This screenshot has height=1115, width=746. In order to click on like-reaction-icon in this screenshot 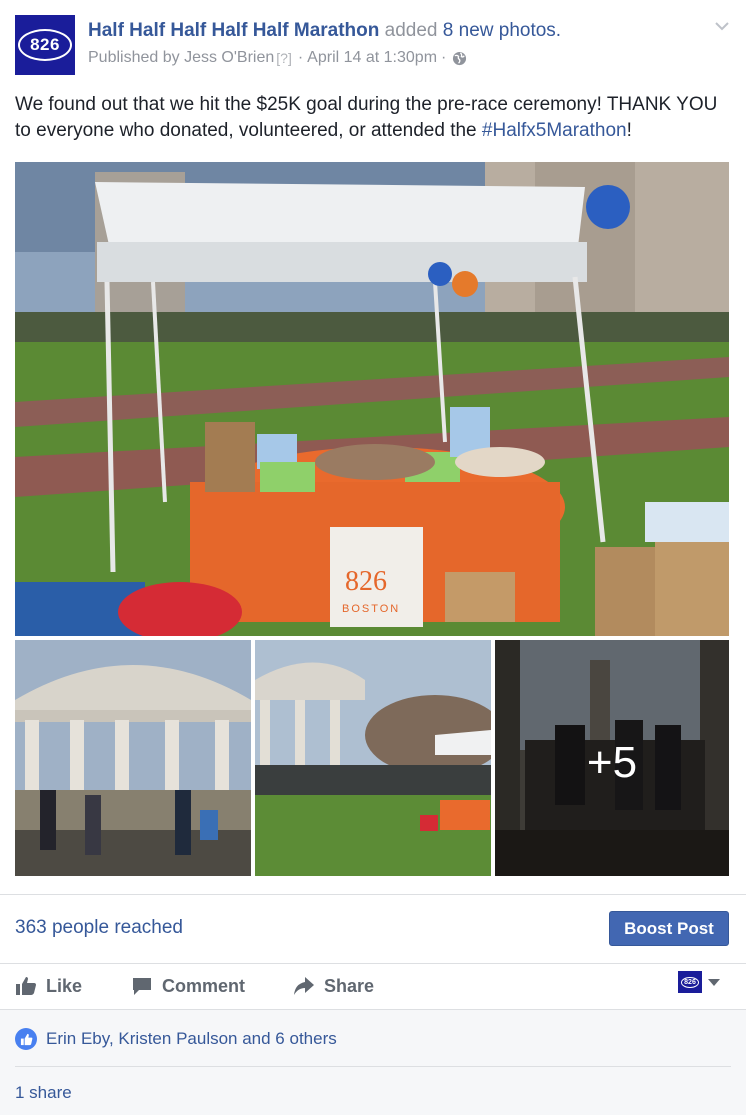, I will do `click(26, 1039)`.